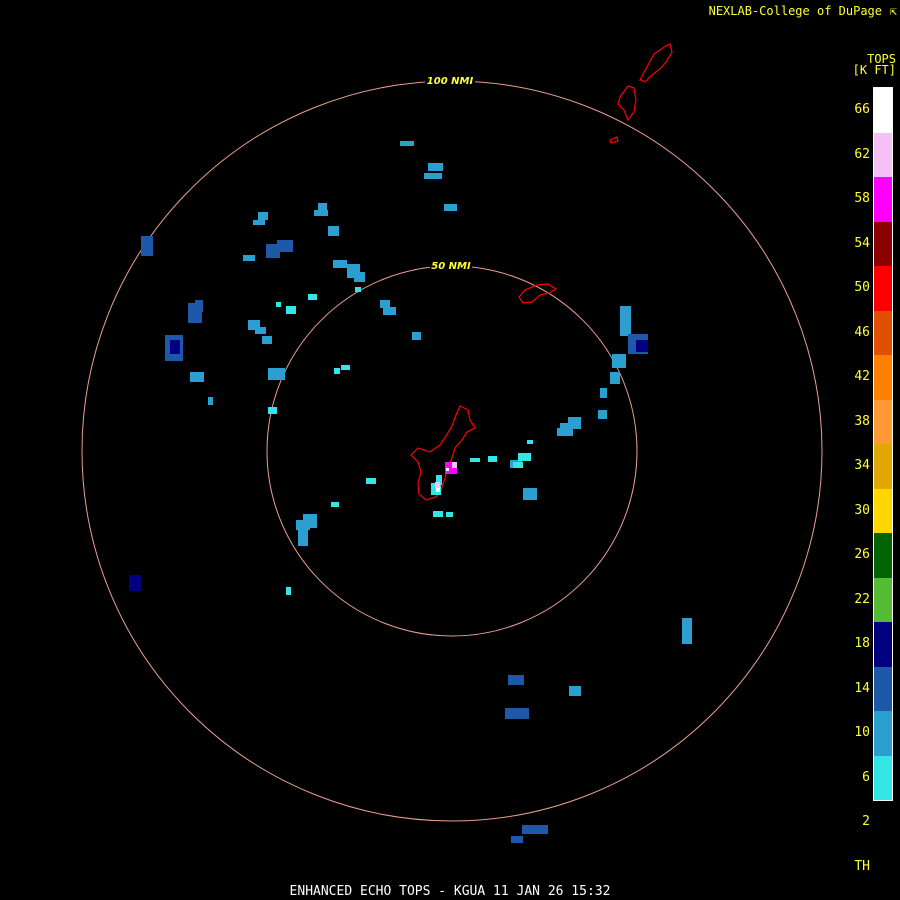 Image resolution: width=900 pixels, height=900 pixels. Describe the element at coordinates (855, 480) in the screenshot. I see `color-scale-labels: 66 62 58 54 50 46 42 38 34 30 26 22 18 14 10 6 2 TH` at that location.